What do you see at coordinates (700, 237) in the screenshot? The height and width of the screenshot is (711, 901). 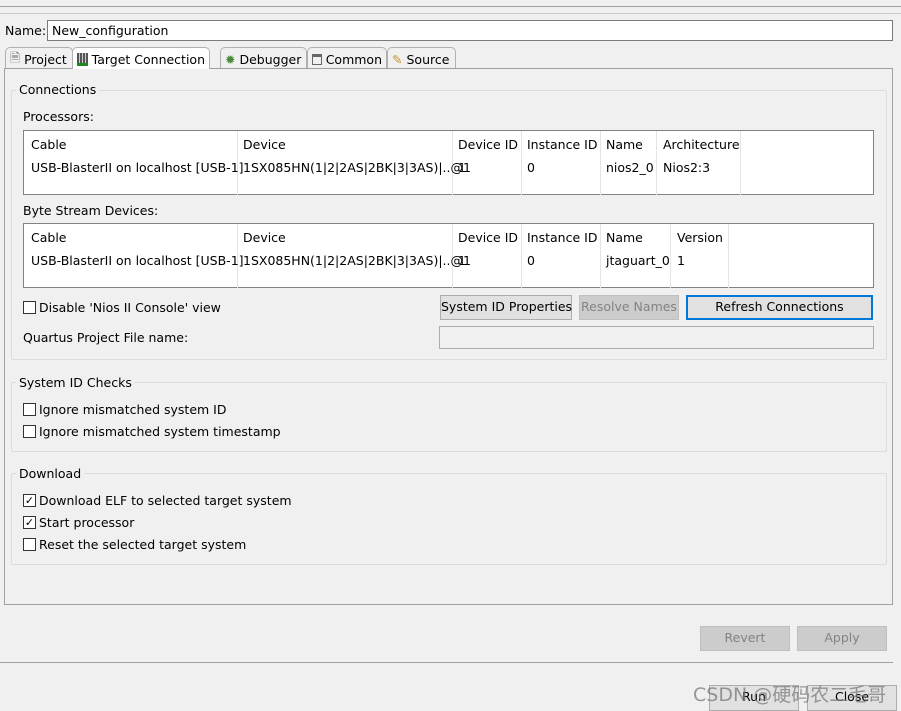 I see `column-header: Version` at bounding box center [700, 237].